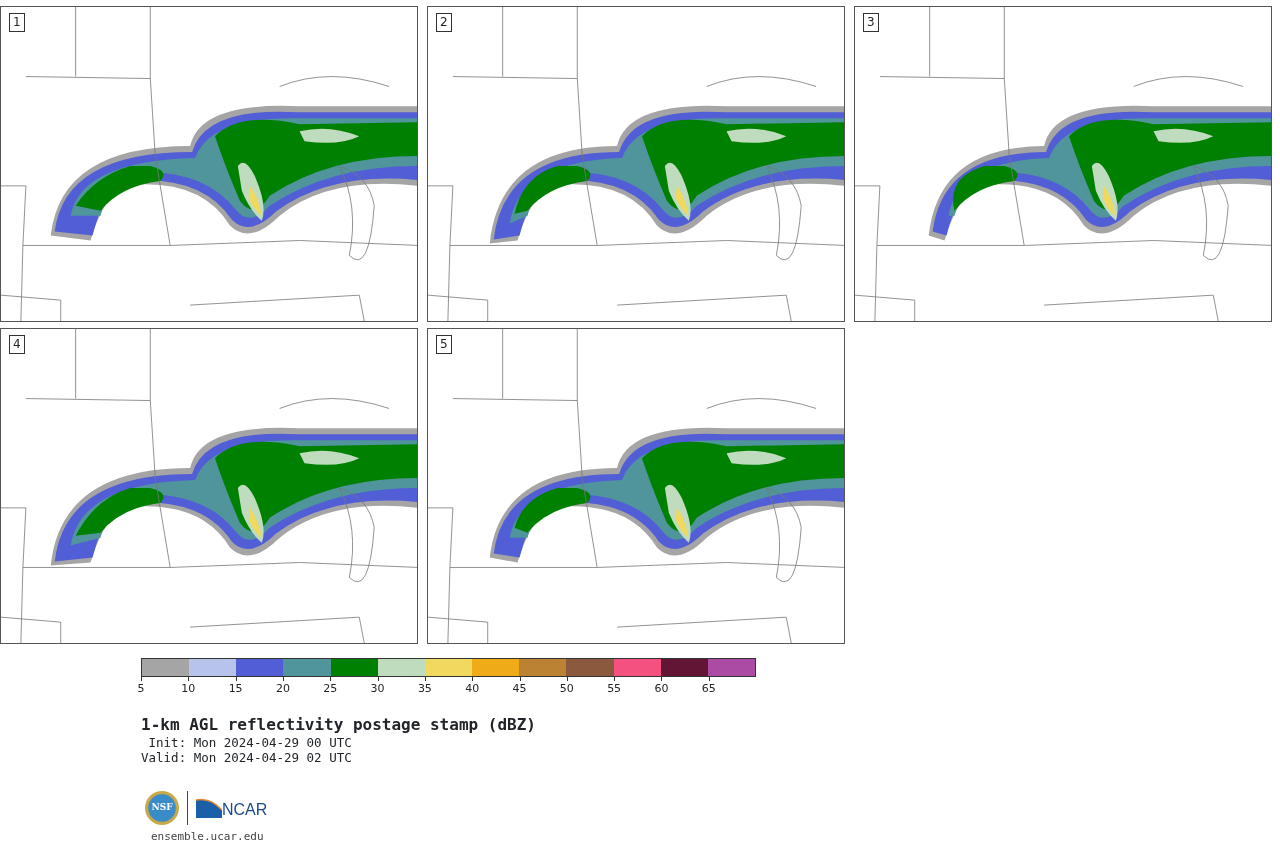  What do you see at coordinates (424, 688) in the screenshot?
I see `scale-tick-label: 35` at bounding box center [424, 688].